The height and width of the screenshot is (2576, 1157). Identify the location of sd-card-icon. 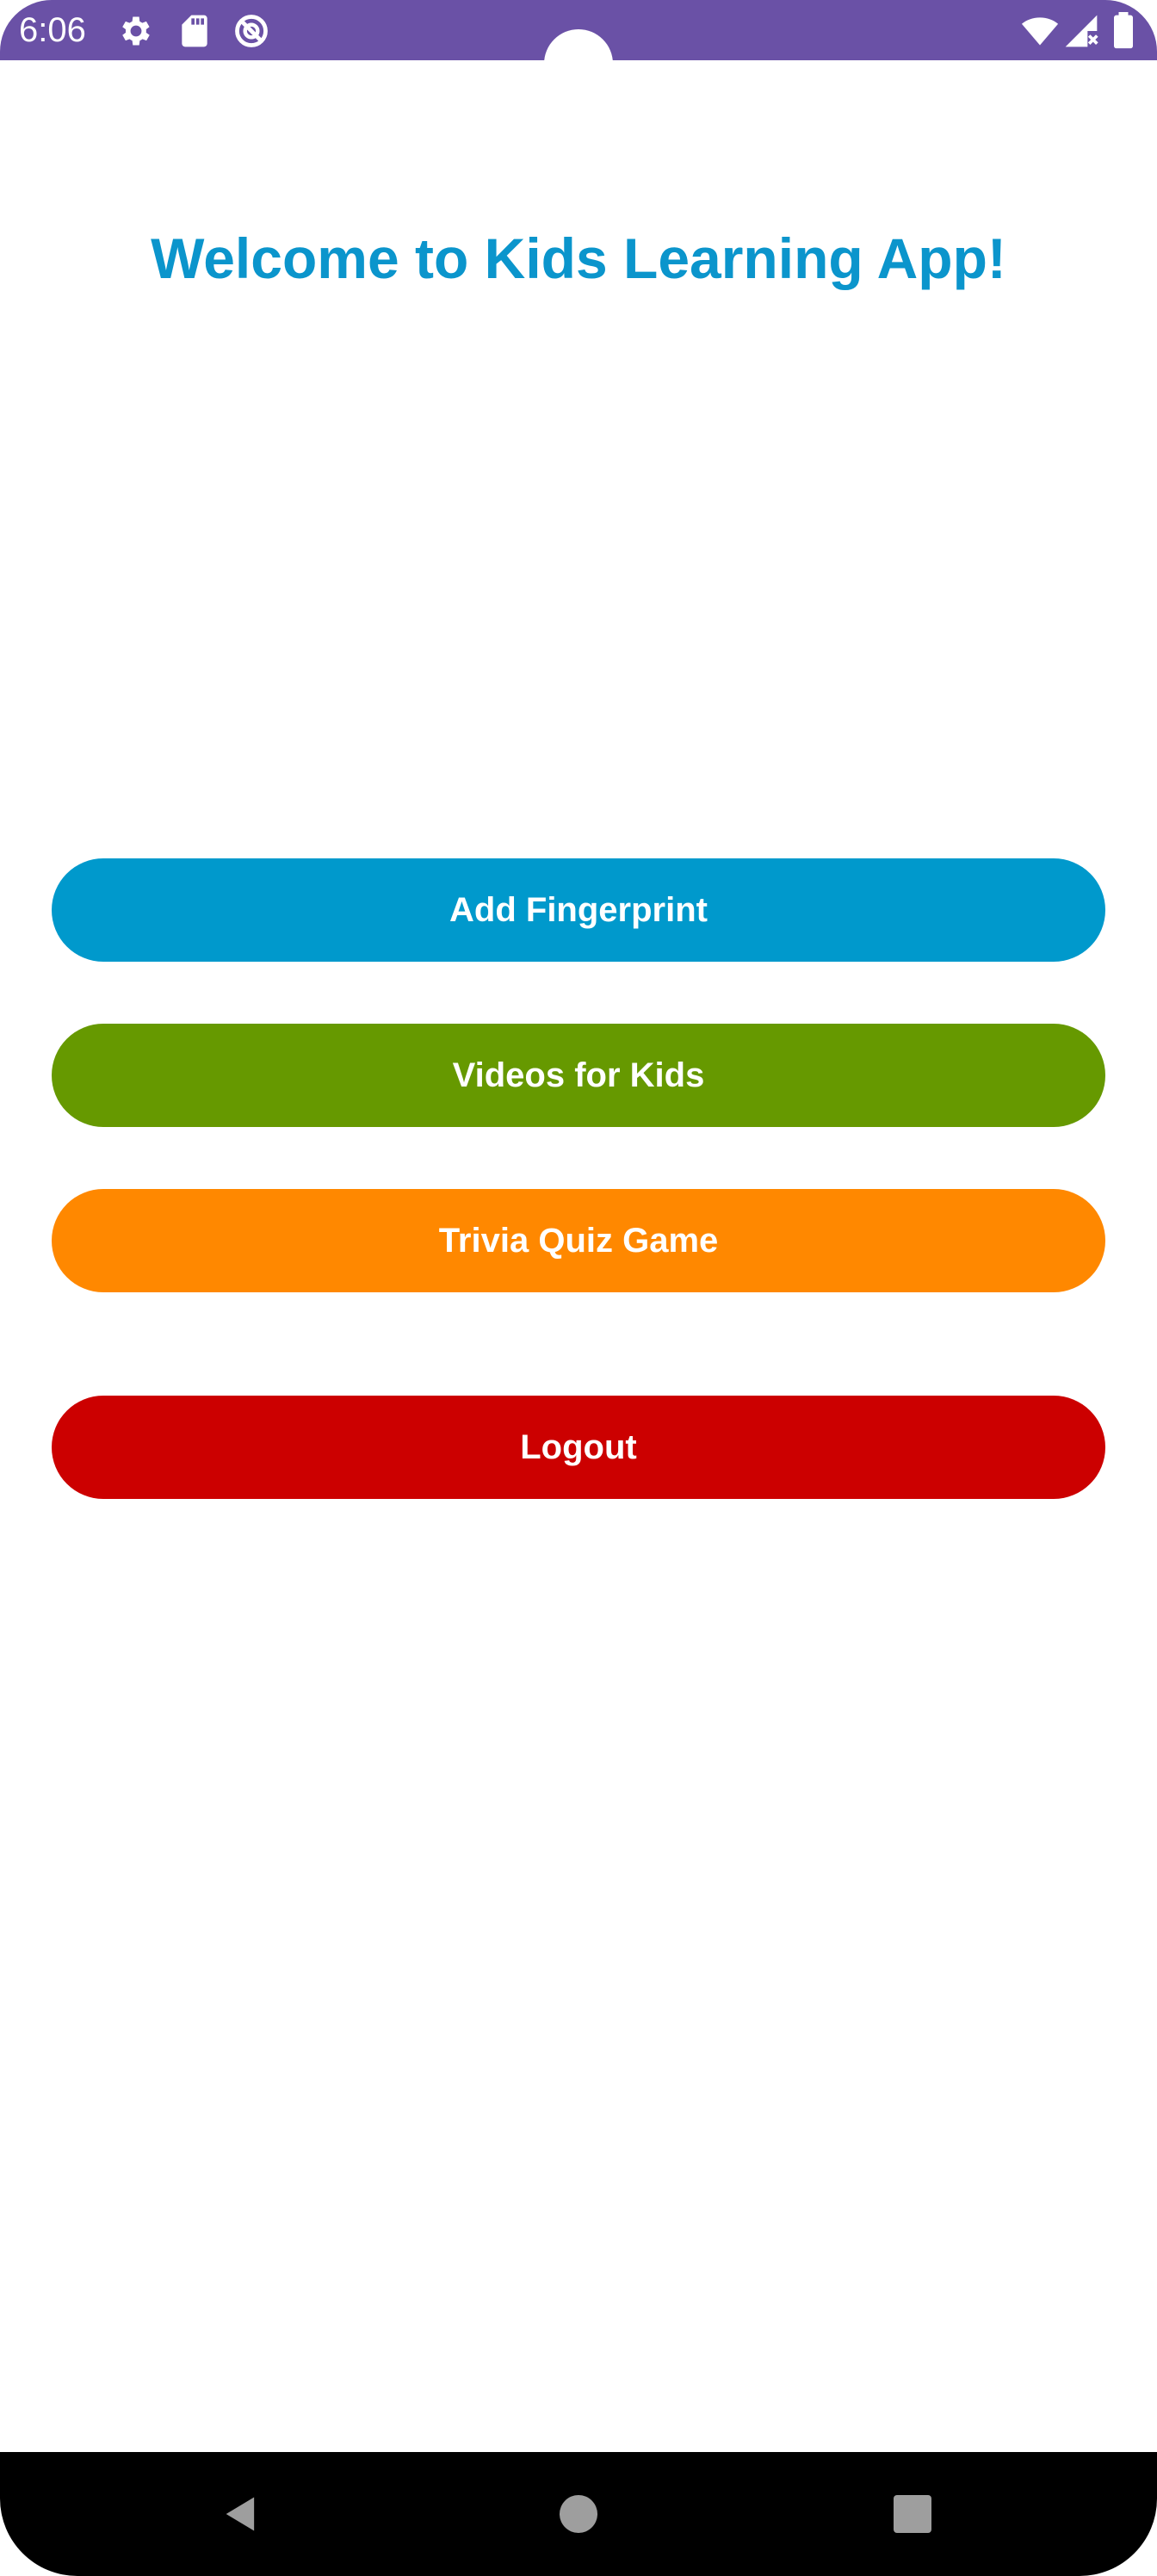
(194, 31).